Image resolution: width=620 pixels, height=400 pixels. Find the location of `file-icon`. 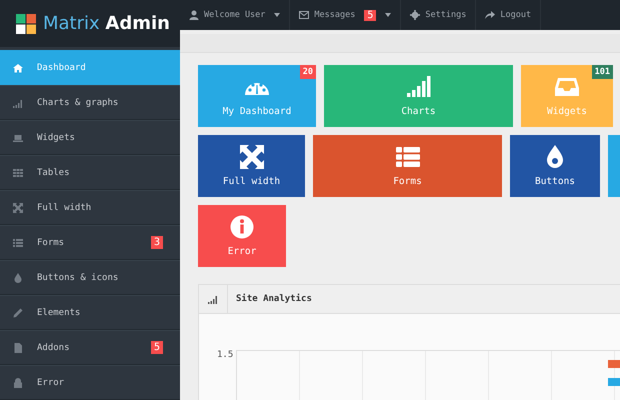

file-icon is located at coordinates (18, 347).